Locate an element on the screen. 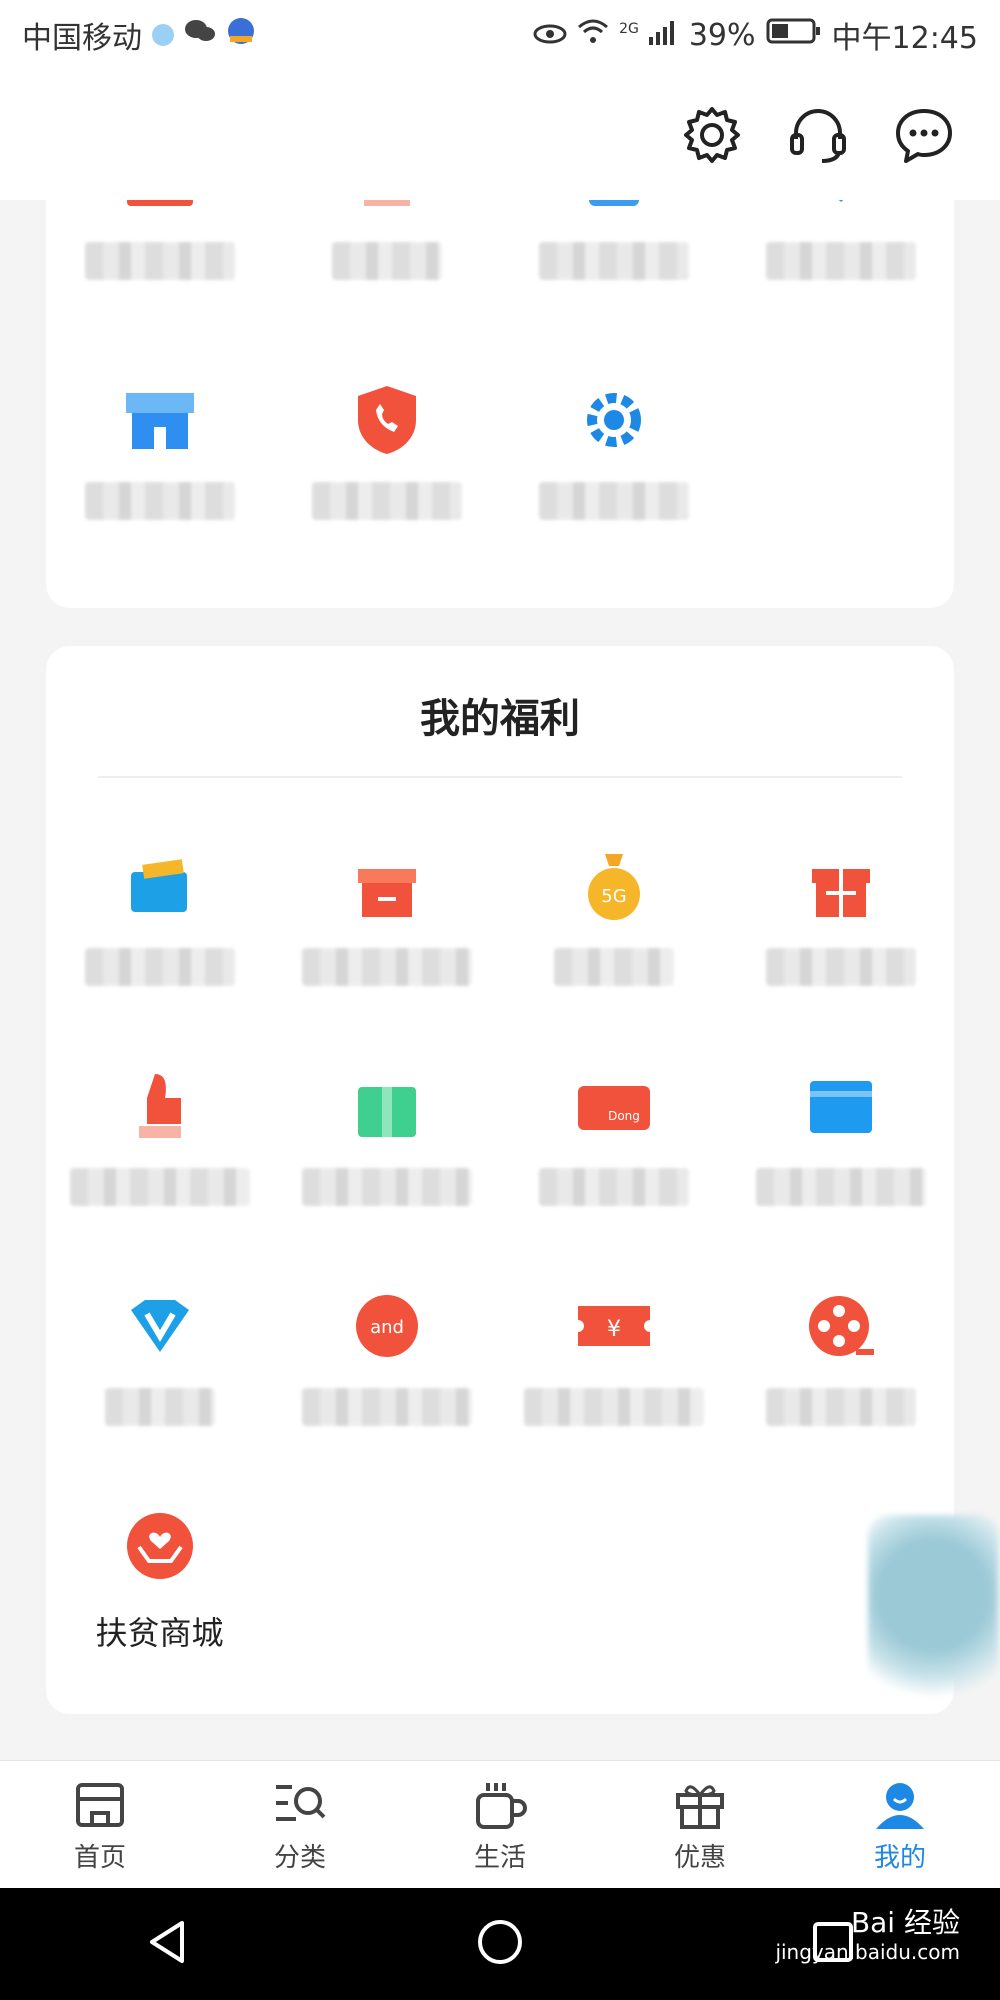  carrier-label: 中国移动 is located at coordinates (82, 38).